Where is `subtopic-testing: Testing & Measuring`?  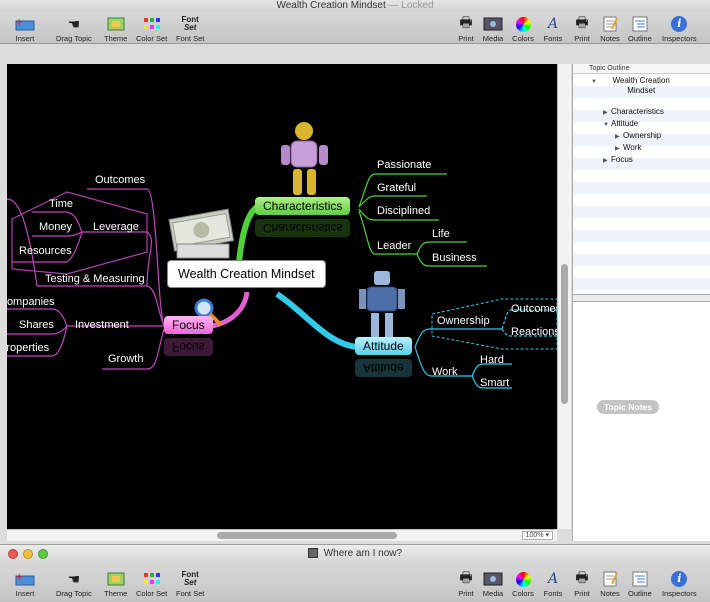
subtopic-testing: Testing & Measuring is located at coordinates (95, 279).